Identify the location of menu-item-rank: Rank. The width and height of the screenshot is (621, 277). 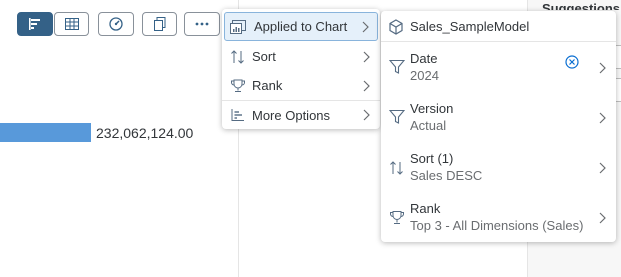
(301, 85).